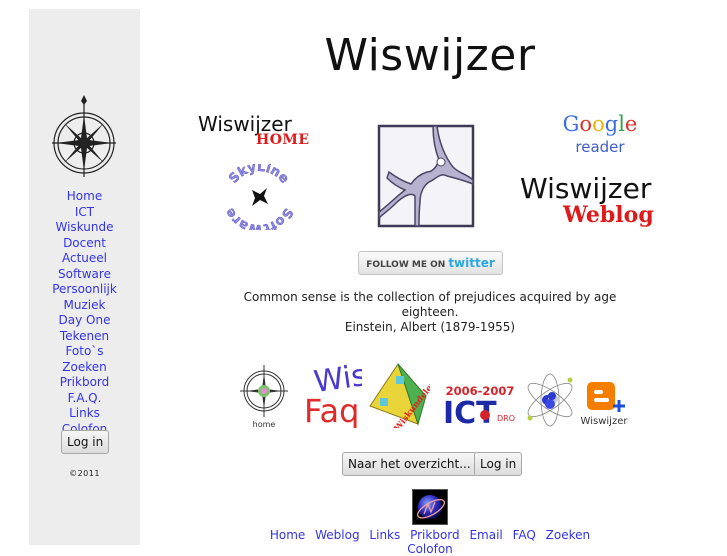  What do you see at coordinates (84, 352) in the screenshot?
I see `sidebar-item-fotos: Foto`s` at bounding box center [84, 352].